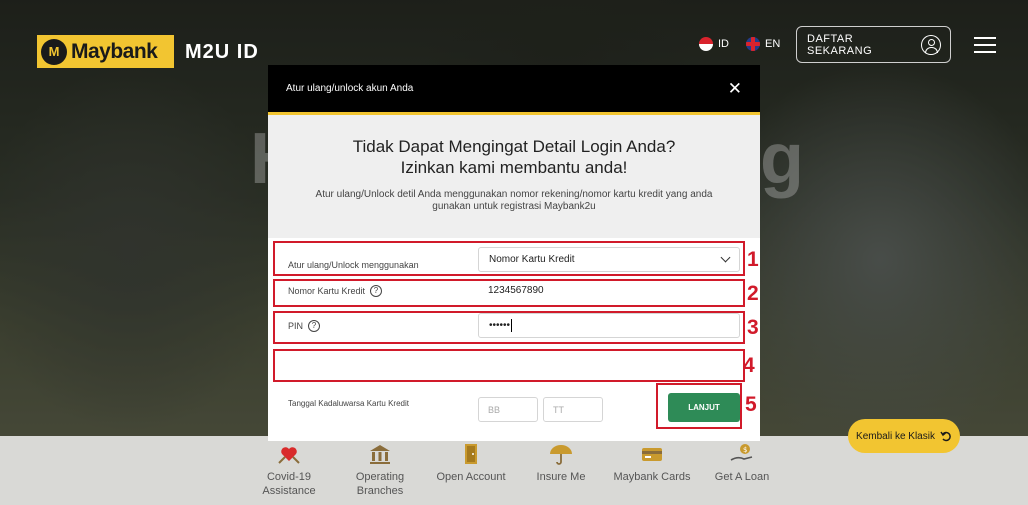 The height and width of the screenshot is (505, 1028). What do you see at coordinates (945, 436) in the screenshot?
I see `undo-arrow-icon` at bounding box center [945, 436].